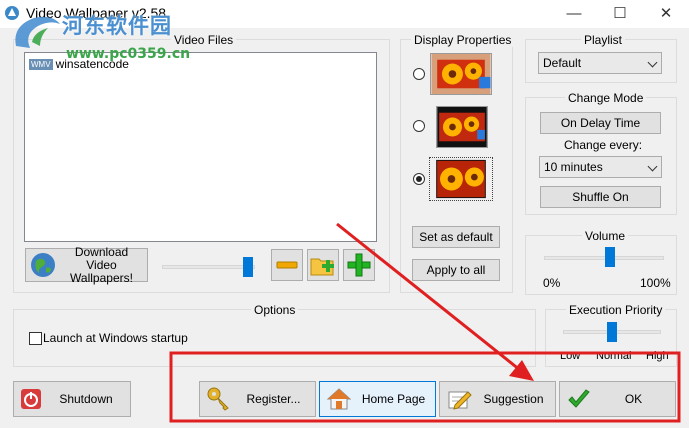 This screenshot has width=689, height=428. Describe the element at coordinates (38, 32) in the screenshot. I see `watermark-logo` at that location.